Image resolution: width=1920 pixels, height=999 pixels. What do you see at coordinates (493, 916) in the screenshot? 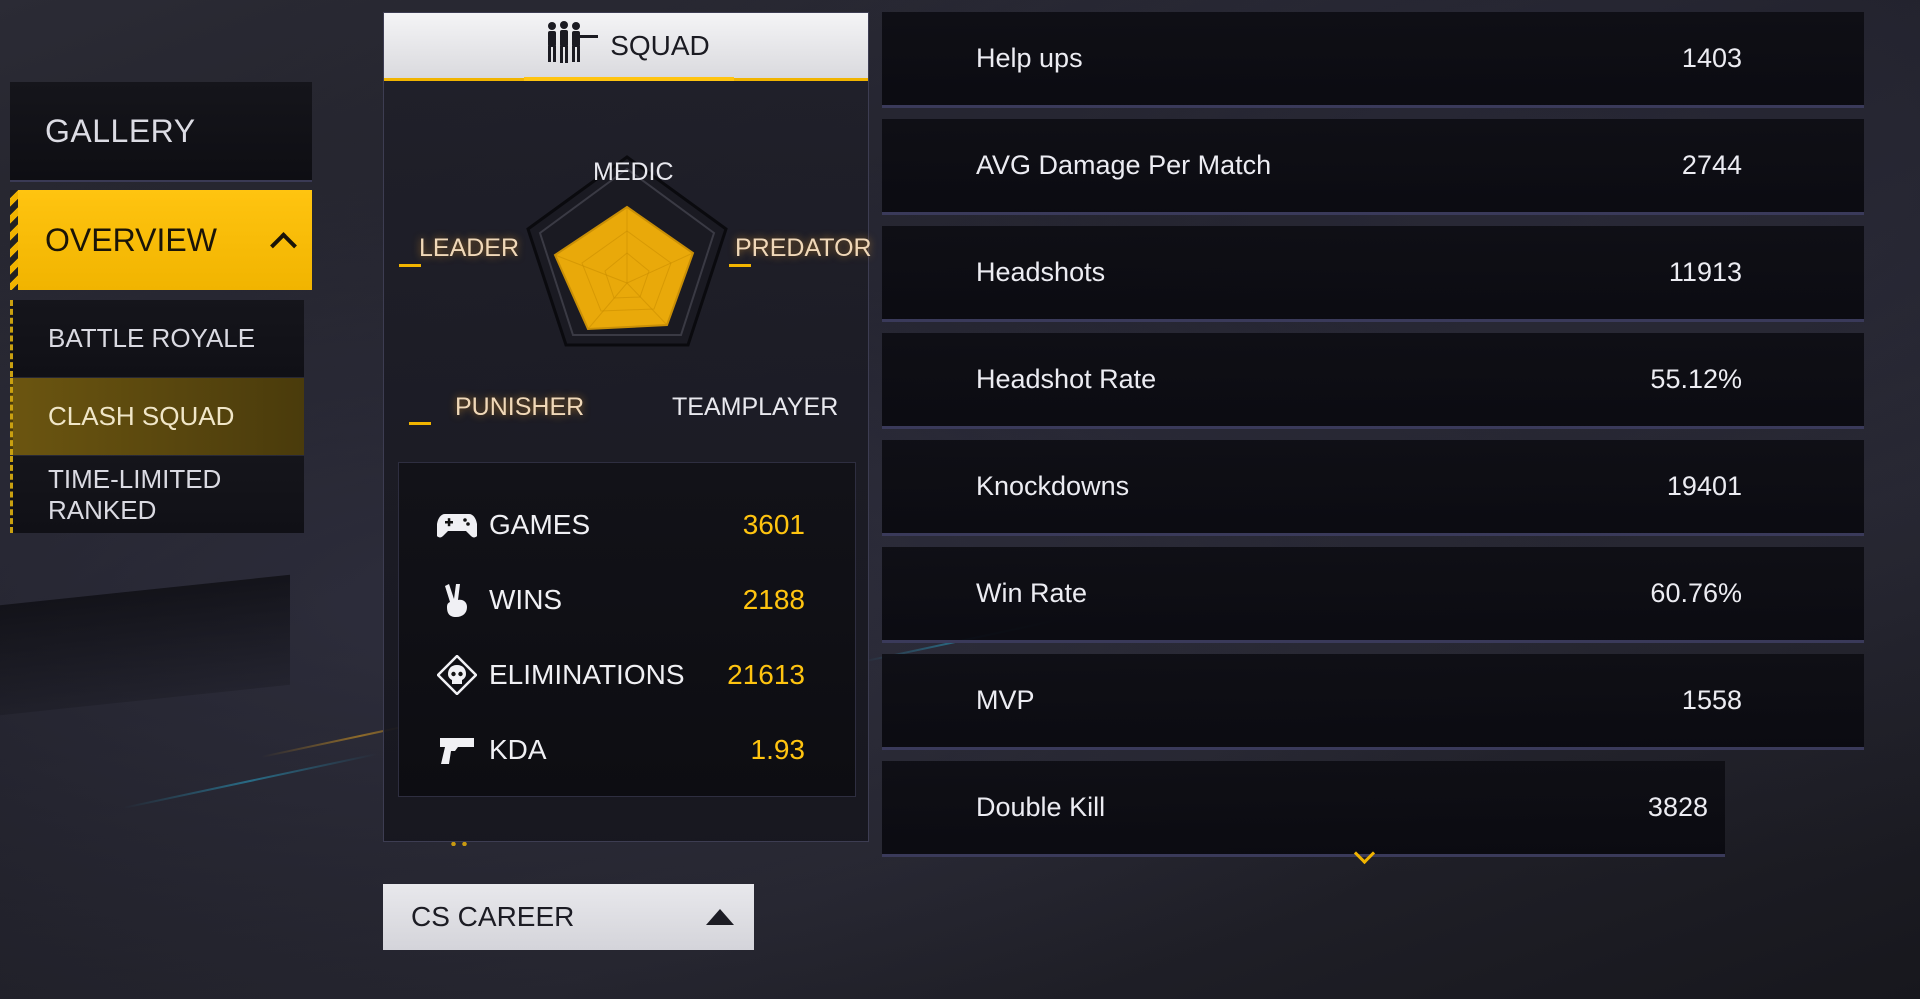
I see `cs-career-label: CS CAREER` at bounding box center [493, 916].